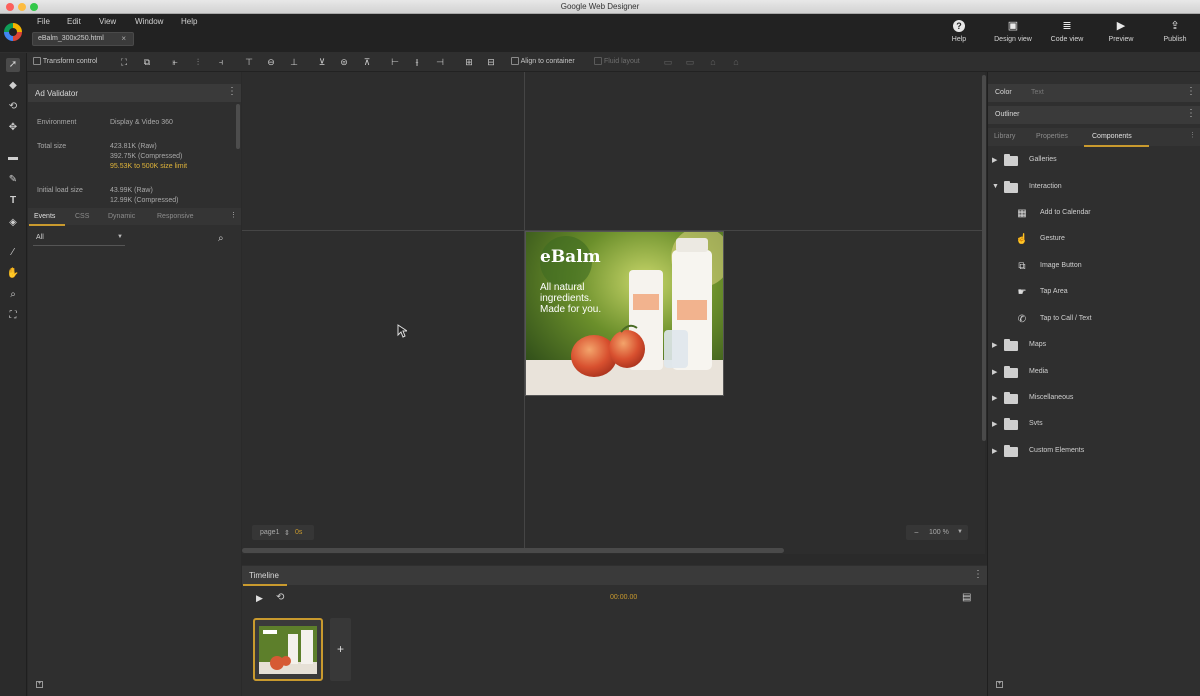  Describe the element at coordinates (1013, 31) in the screenshot. I see `design-view-button: ▣ Design view` at that location.